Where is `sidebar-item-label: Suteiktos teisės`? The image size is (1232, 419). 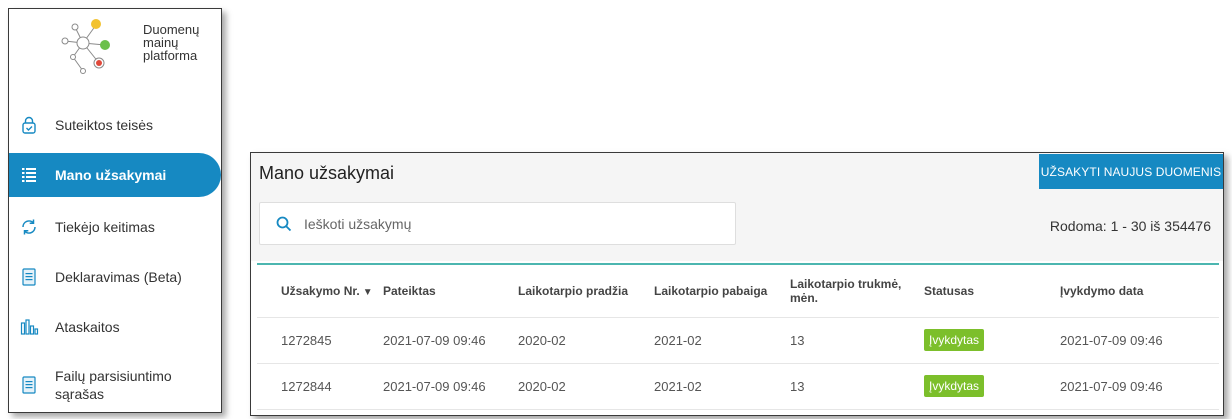 sidebar-item-label: Suteiktos teisės is located at coordinates (104, 125).